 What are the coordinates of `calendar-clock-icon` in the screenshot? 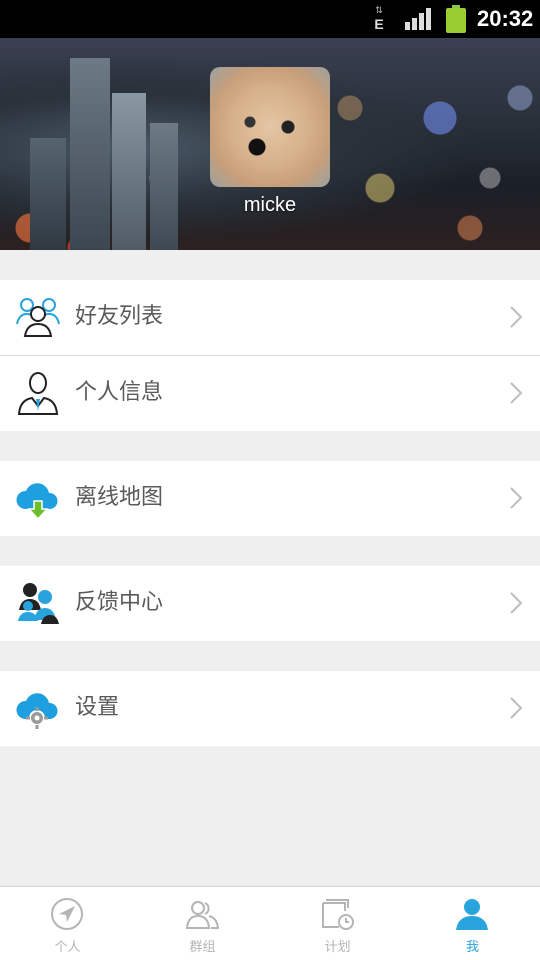 It's located at (338, 914).